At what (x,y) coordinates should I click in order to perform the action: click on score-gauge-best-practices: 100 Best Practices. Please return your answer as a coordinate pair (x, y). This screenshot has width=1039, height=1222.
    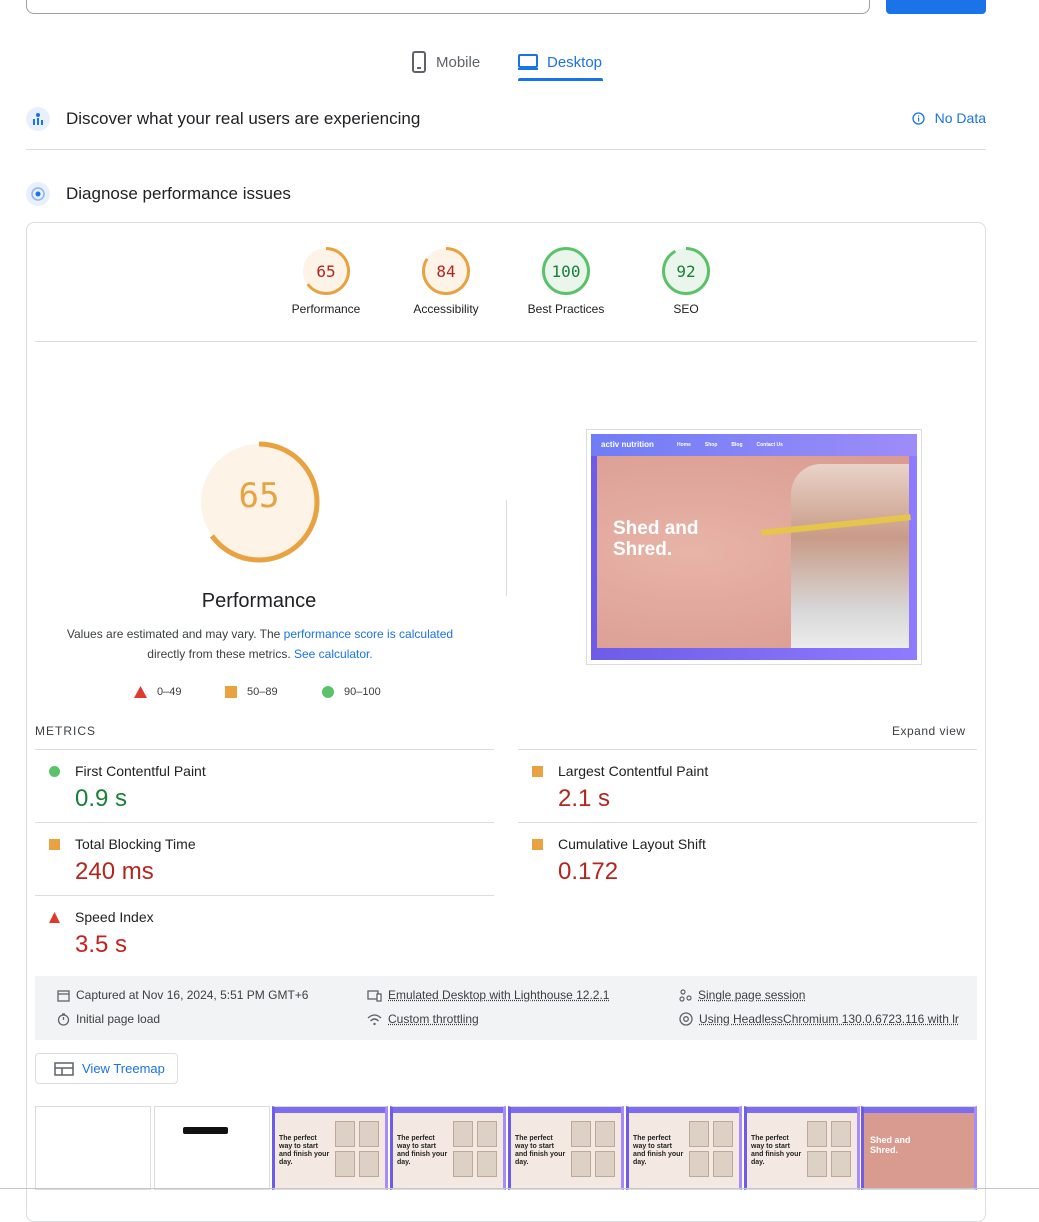
    Looking at the image, I should click on (566, 281).